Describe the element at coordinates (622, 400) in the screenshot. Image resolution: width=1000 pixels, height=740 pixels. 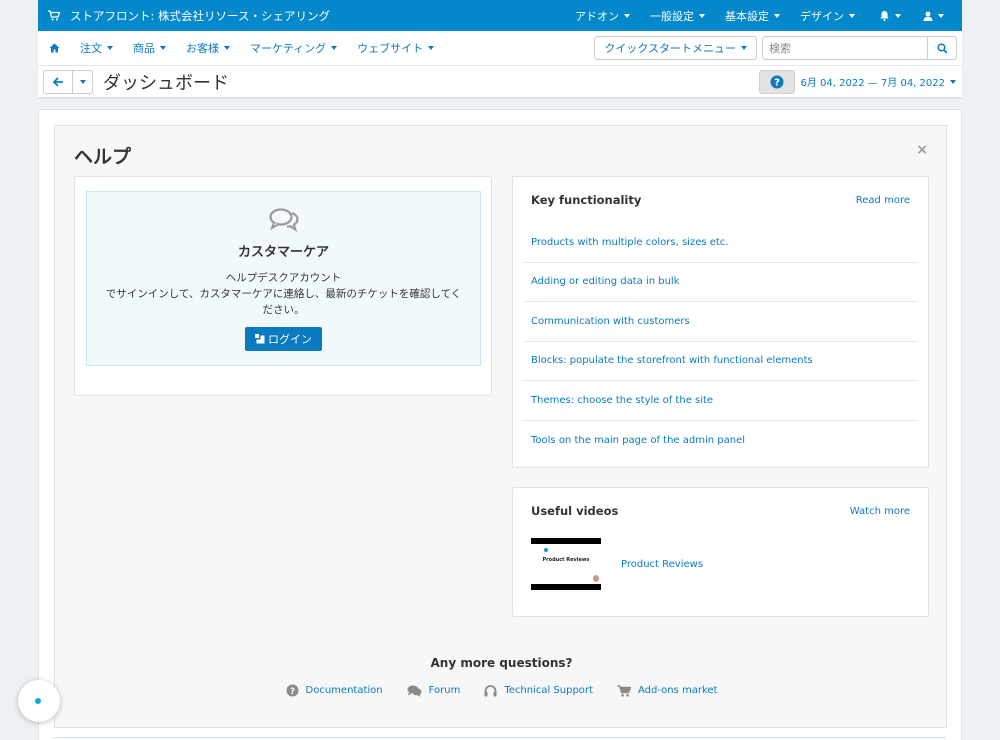
I see `kf-link-5: Themes: choose the style of the site` at that location.